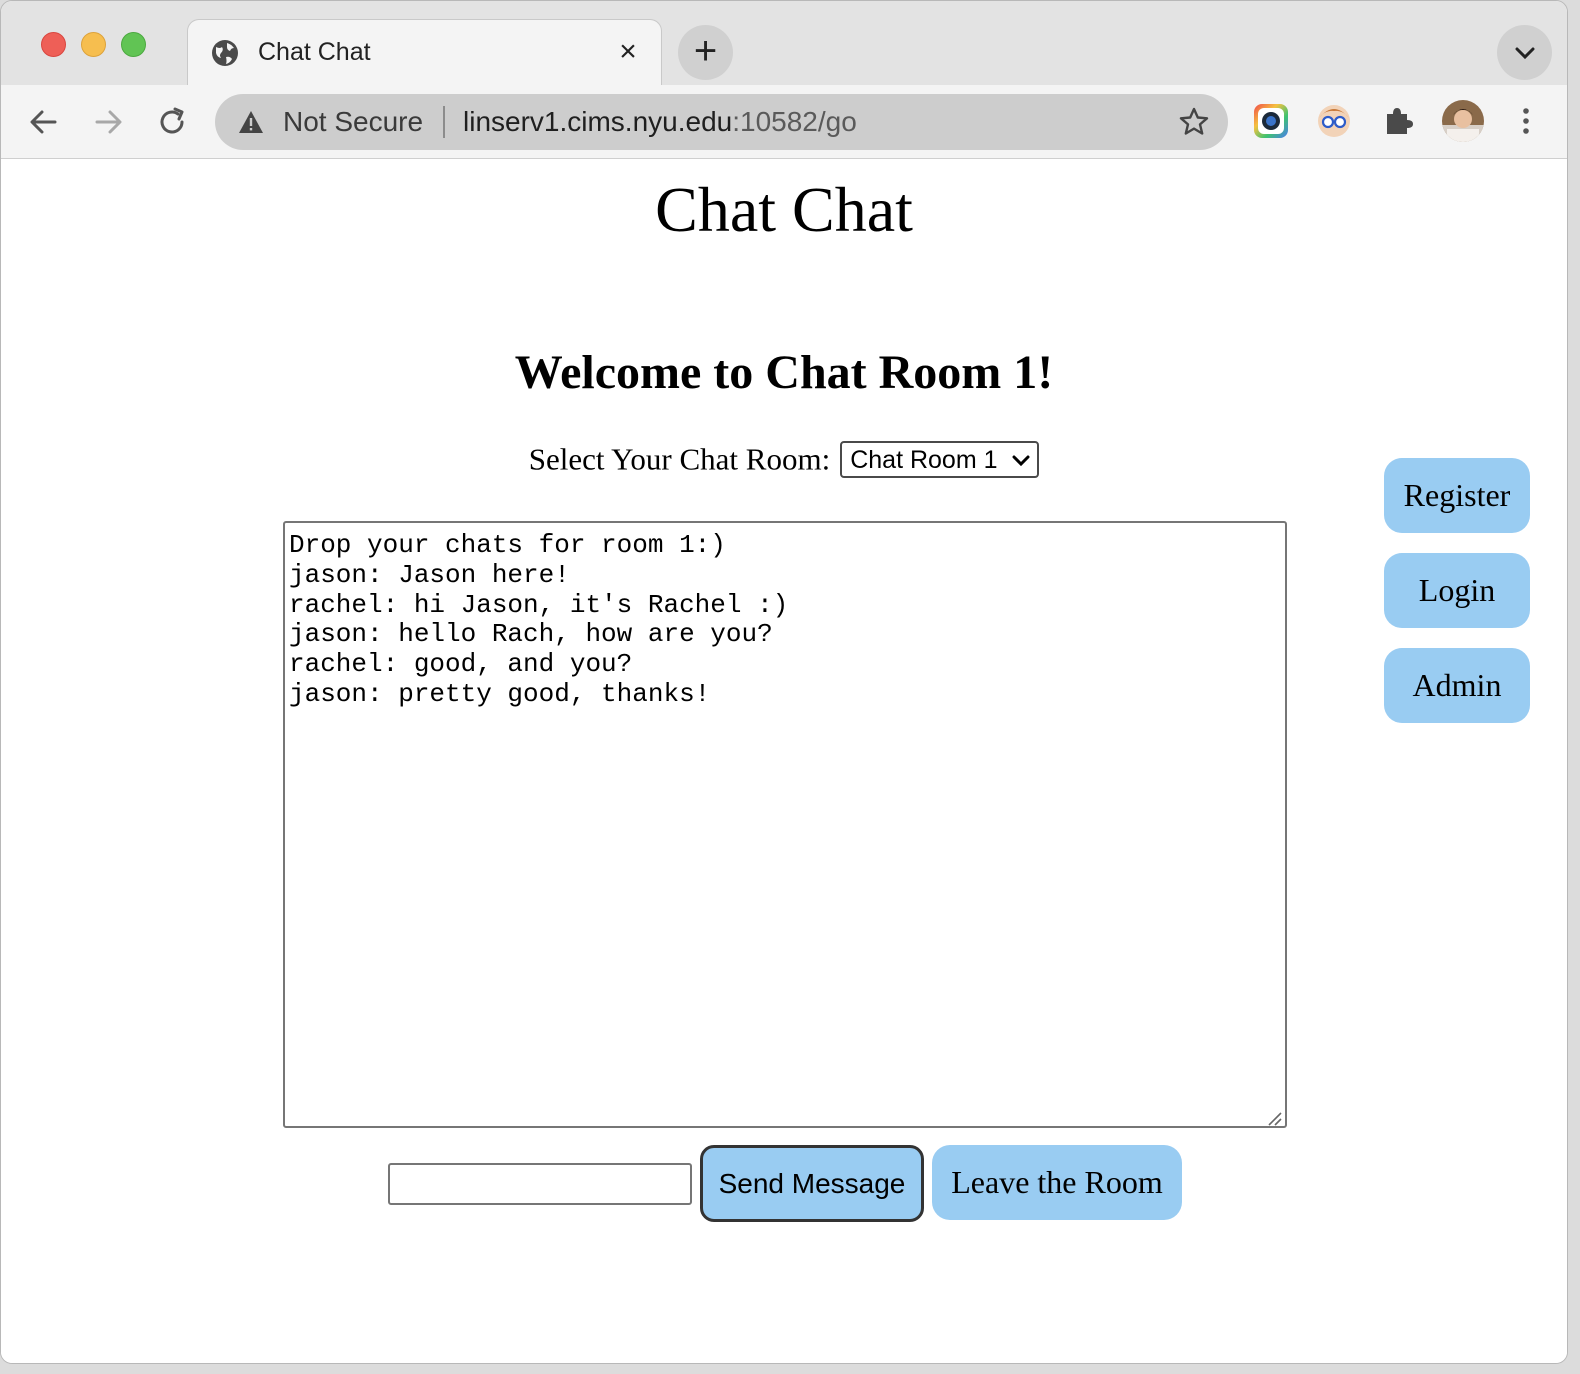 This screenshot has height=1374, width=1580. Describe the element at coordinates (424, 52) in the screenshot. I see `tab-chat-chat: Chat Chat ×` at that location.